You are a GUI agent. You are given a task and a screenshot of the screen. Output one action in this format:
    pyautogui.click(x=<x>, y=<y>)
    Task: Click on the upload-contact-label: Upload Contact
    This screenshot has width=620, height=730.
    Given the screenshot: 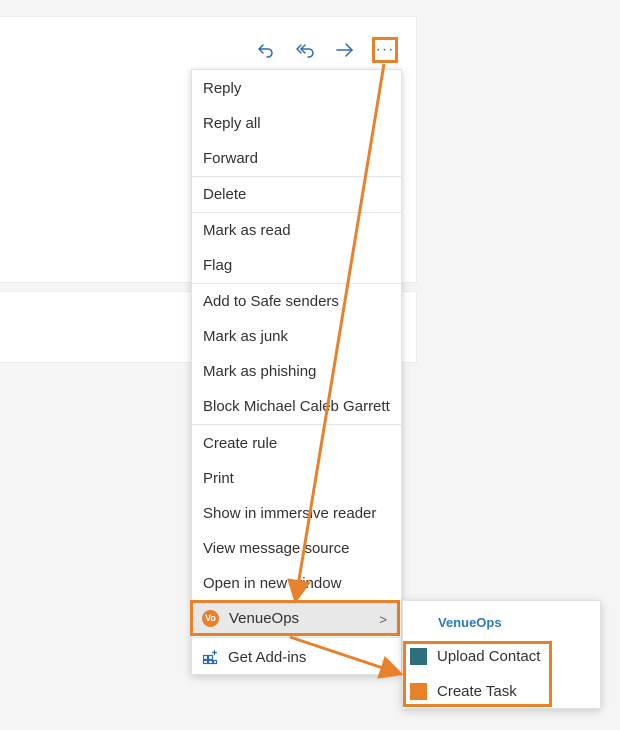 What is the action you would take?
    pyautogui.click(x=489, y=656)
    